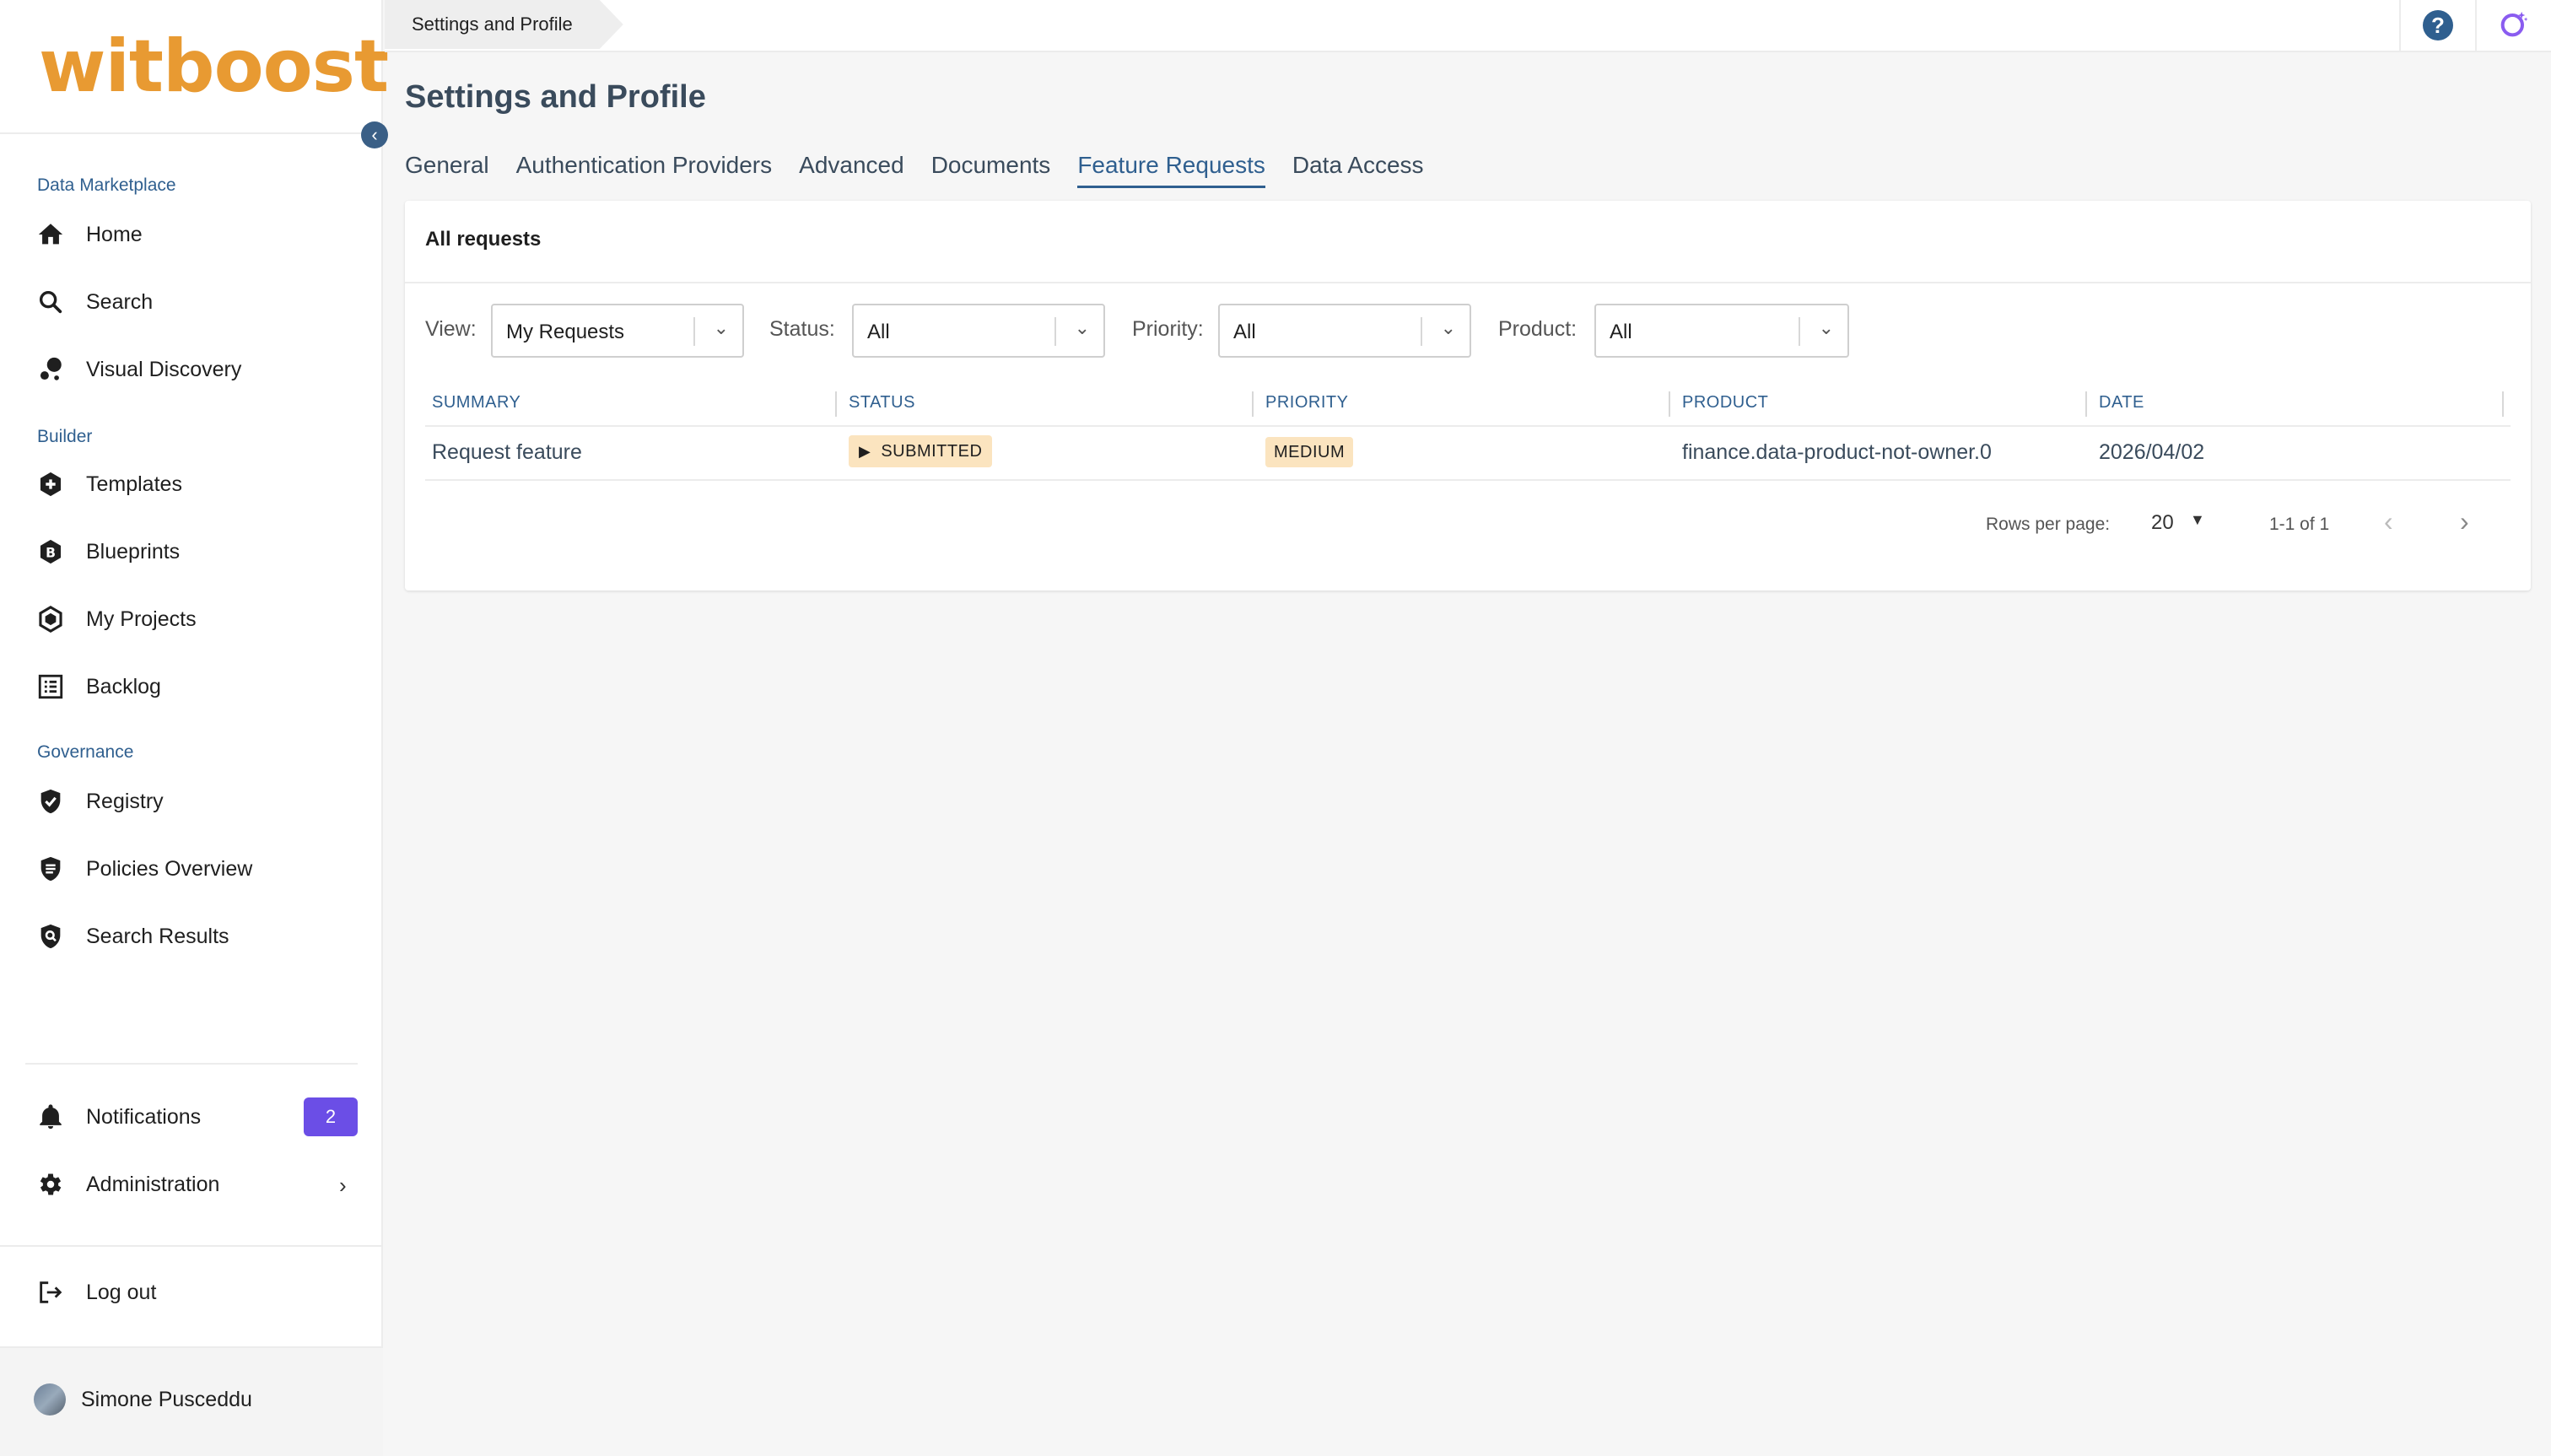 The height and width of the screenshot is (1456, 2551). What do you see at coordinates (565, 332) in the screenshot?
I see `view-select-value: My Requests` at bounding box center [565, 332].